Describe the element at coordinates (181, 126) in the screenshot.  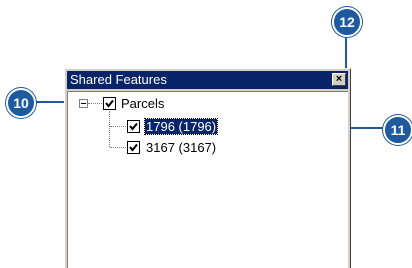
I see `parcel-1796-label: 1796 (1796)` at that location.